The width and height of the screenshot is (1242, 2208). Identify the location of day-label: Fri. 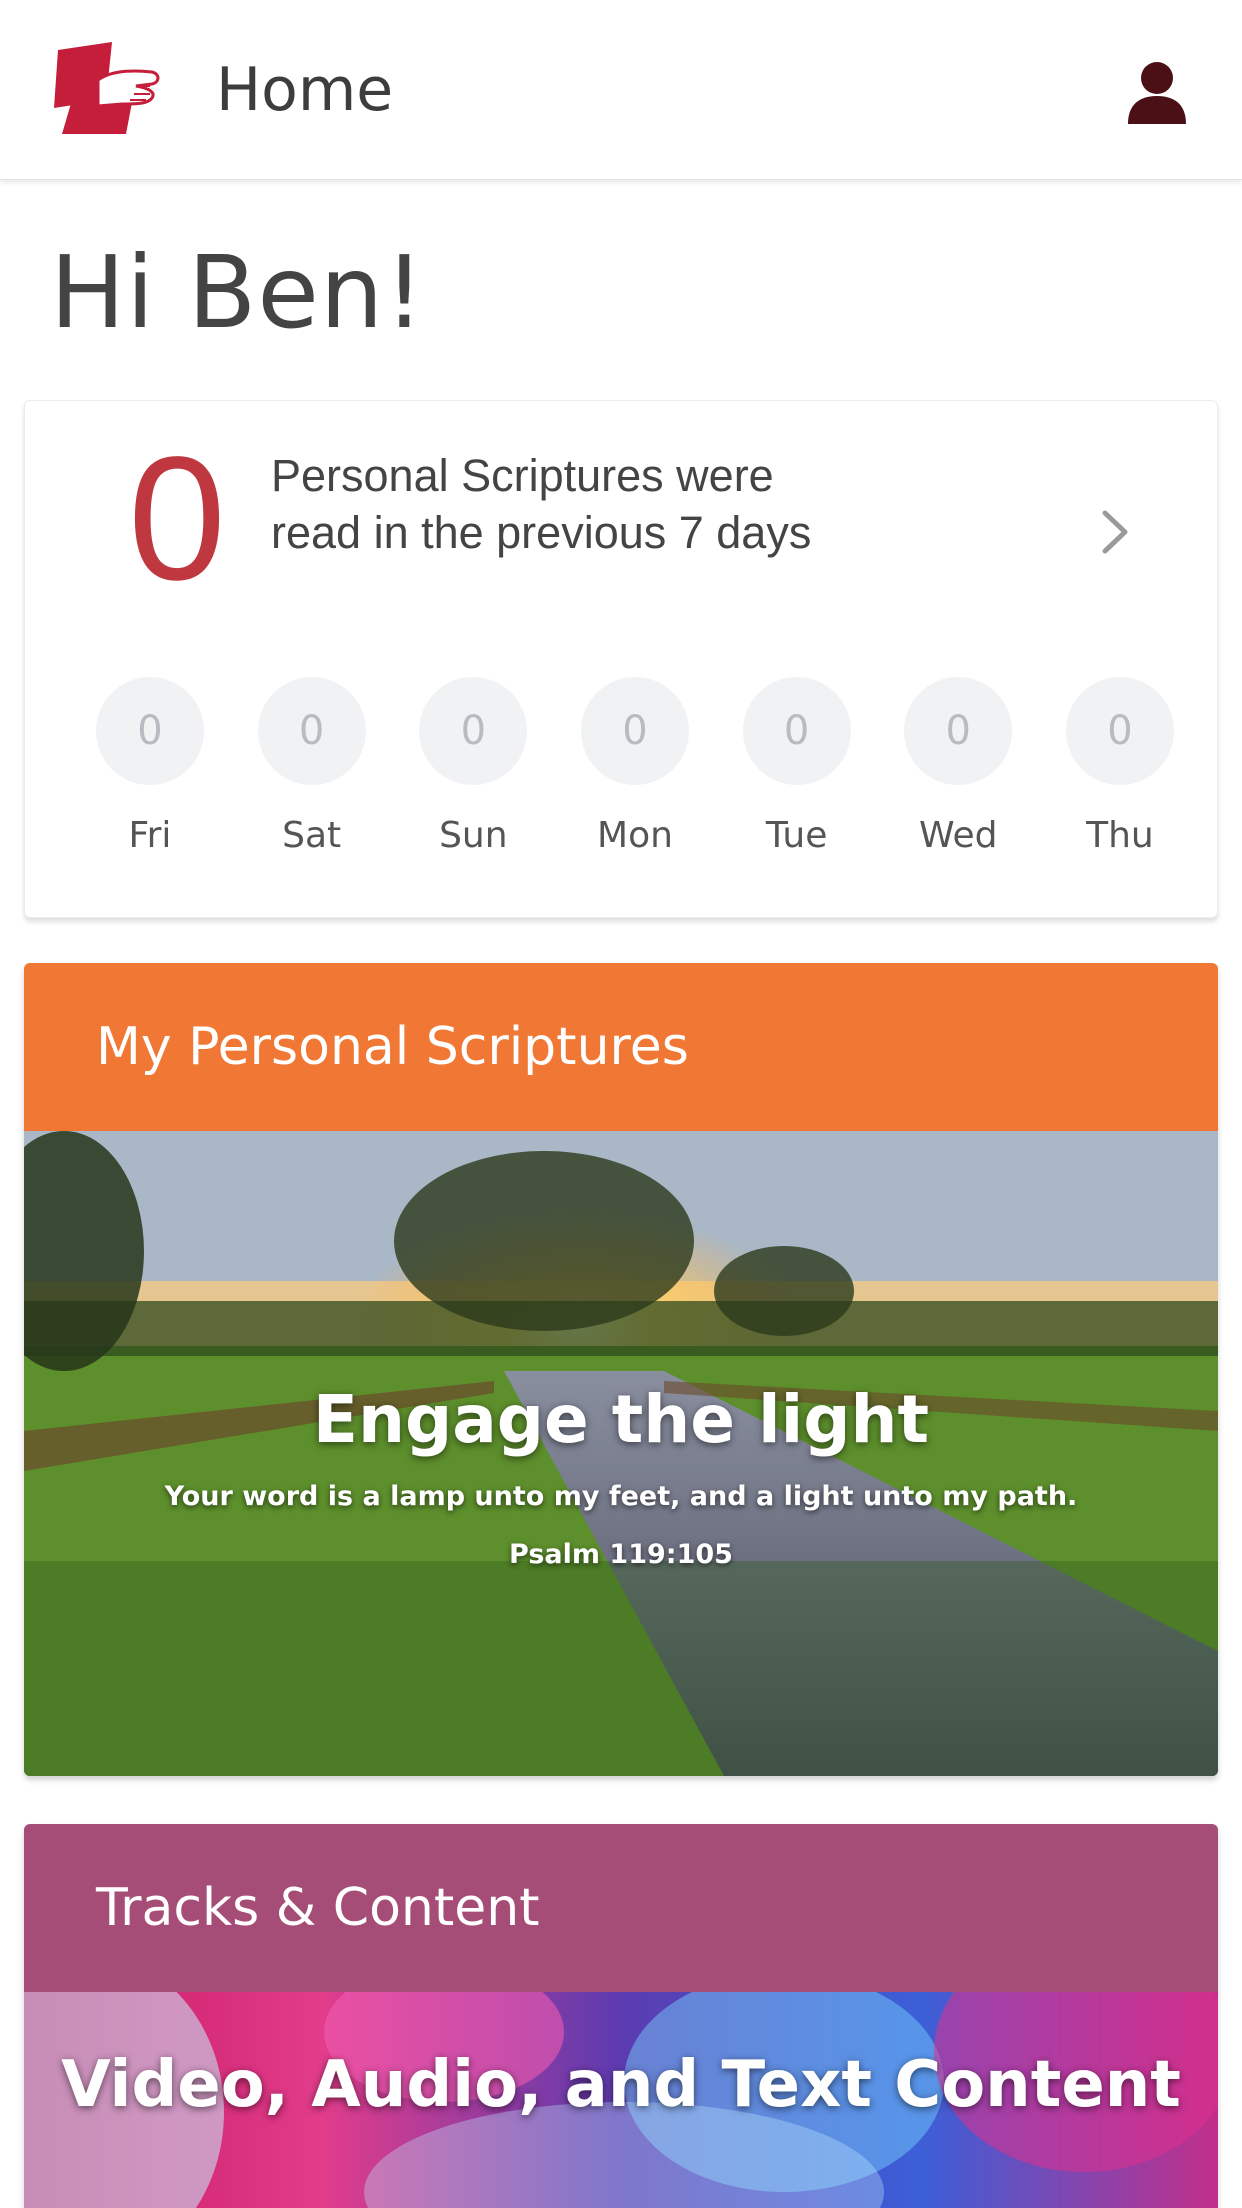
(150, 835).